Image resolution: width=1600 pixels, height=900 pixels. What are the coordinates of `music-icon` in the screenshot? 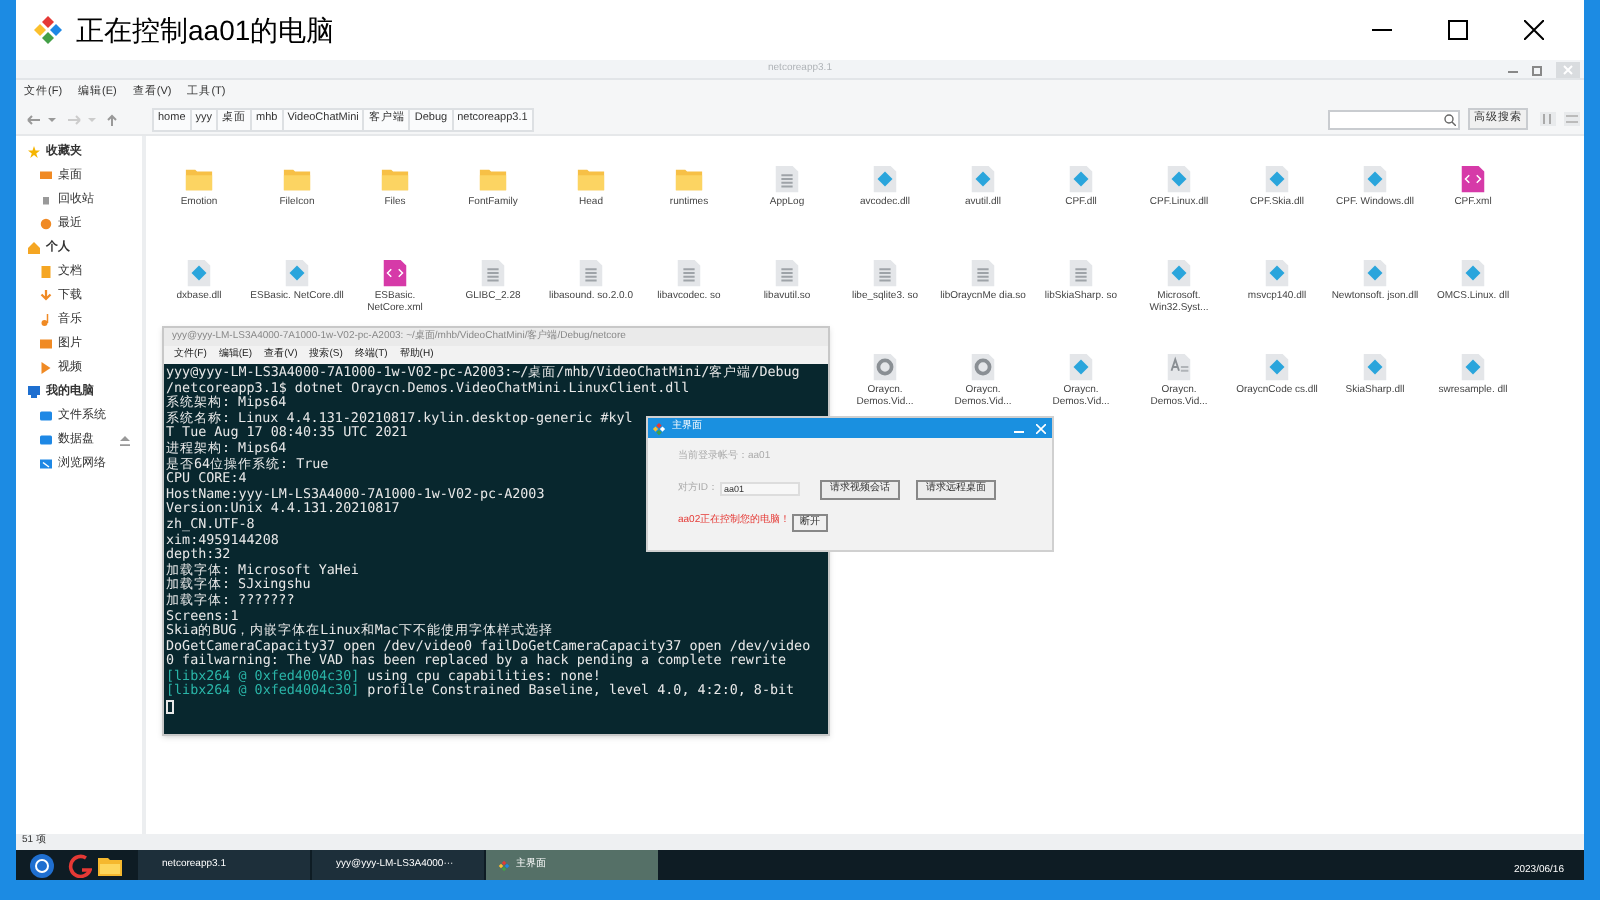 It's located at (46, 320).